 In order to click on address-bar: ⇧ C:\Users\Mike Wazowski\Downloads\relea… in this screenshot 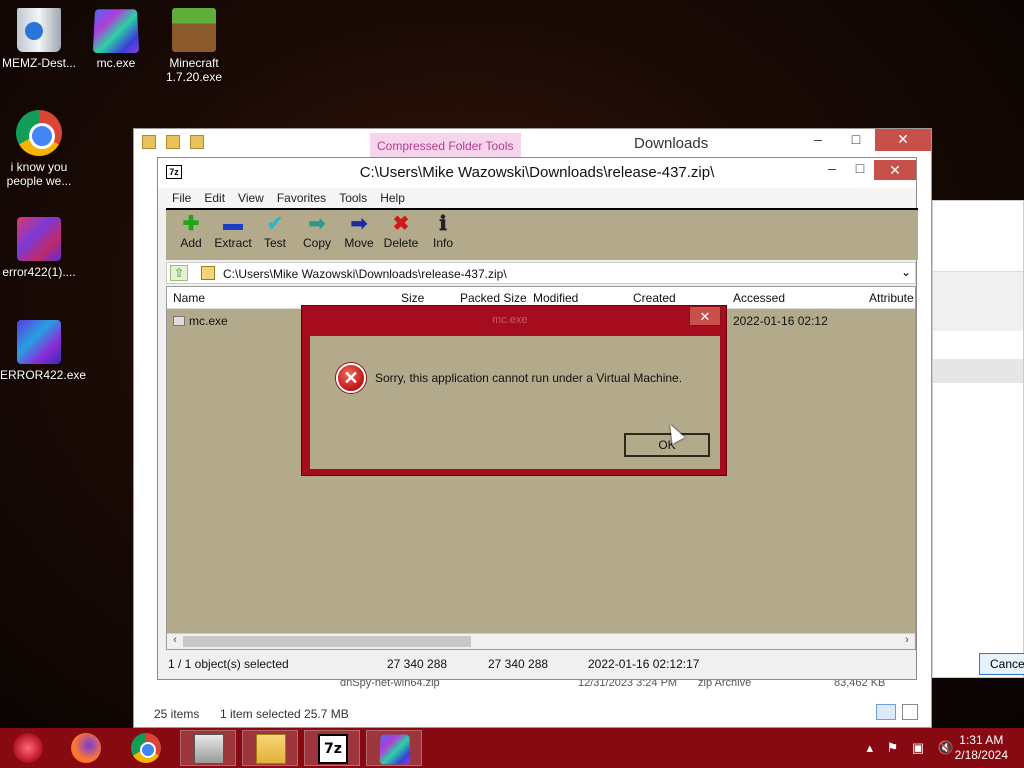, I will do `click(541, 273)`.